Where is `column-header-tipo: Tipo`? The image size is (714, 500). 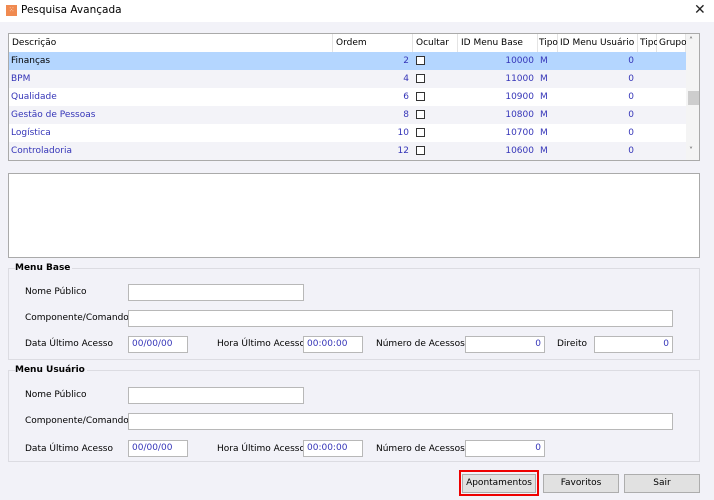
column-header-tipo: Tipo is located at coordinates (548, 43).